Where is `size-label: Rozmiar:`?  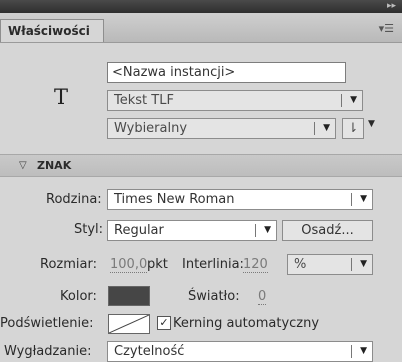
size-label: Rozmiar: is located at coordinates (68, 264).